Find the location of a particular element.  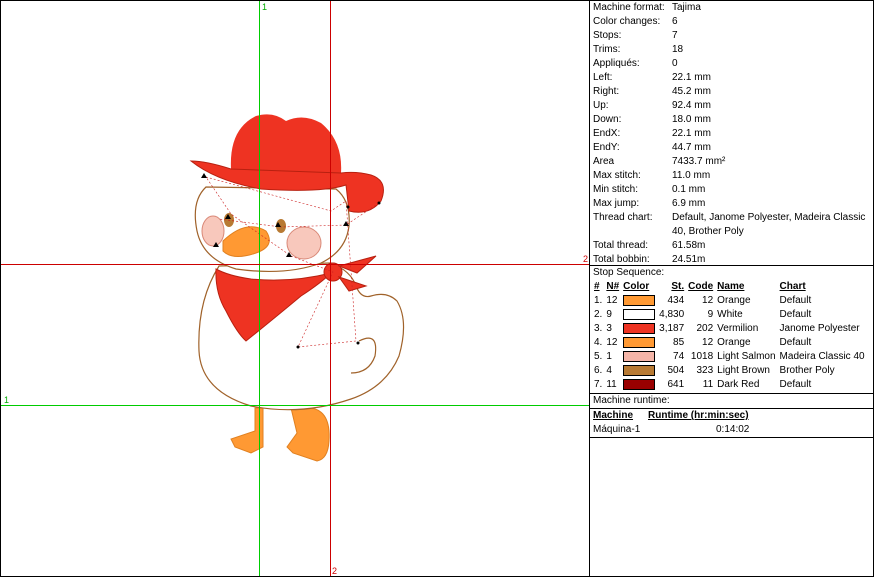

property-row: Max jump: 6.9 mm is located at coordinates (731, 204).